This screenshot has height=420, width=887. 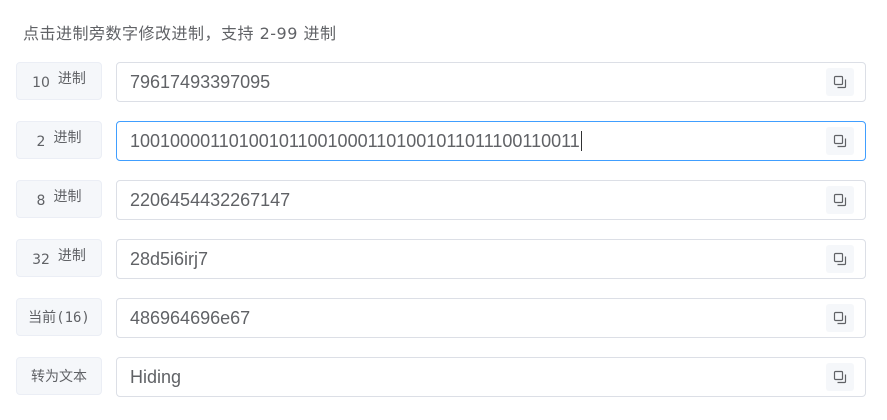 I want to click on value-field-text: Hiding, so click(x=491, y=377).